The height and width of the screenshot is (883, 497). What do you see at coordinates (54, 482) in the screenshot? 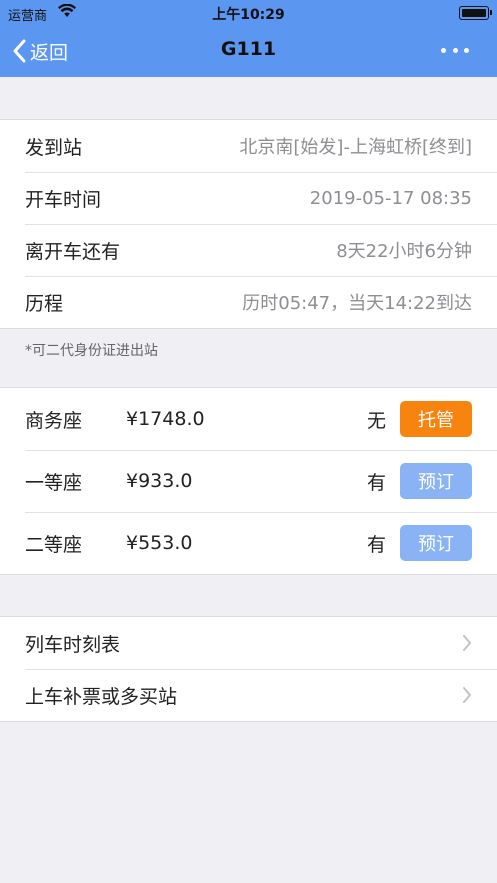
I see `seat-name: 一等座` at bounding box center [54, 482].